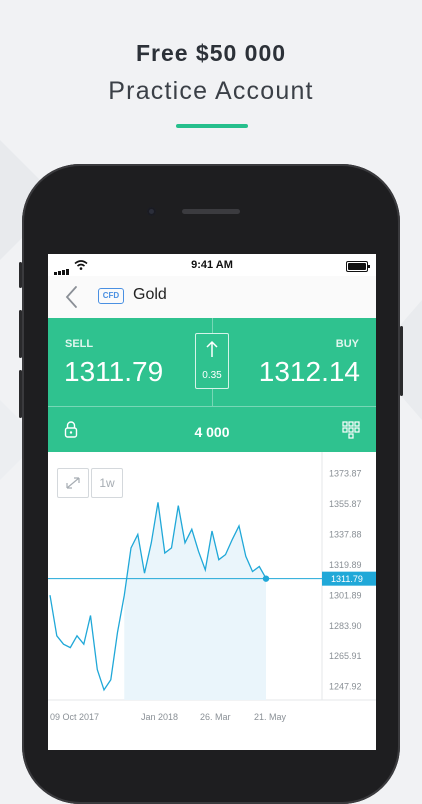 The height and width of the screenshot is (804, 422). What do you see at coordinates (74, 717) in the screenshot?
I see `x-tick-label: 09 Oct 2017` at bounding box center [74, 717].